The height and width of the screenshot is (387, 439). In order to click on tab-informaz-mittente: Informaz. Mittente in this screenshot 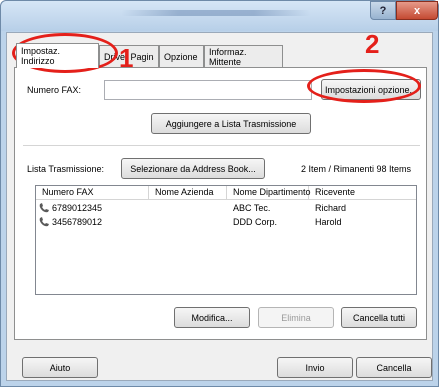, I will do `click(243, 56)`.